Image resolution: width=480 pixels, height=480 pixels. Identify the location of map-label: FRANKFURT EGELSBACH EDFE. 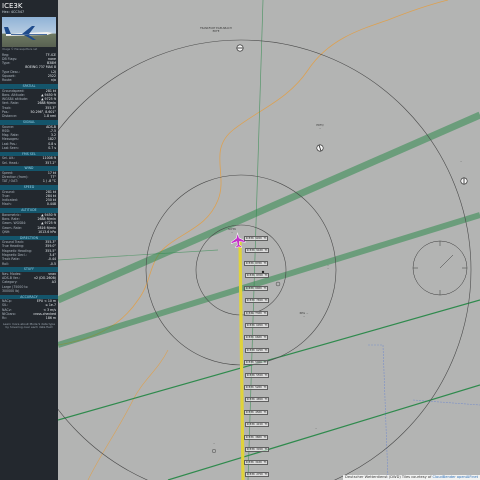
(216, 30).